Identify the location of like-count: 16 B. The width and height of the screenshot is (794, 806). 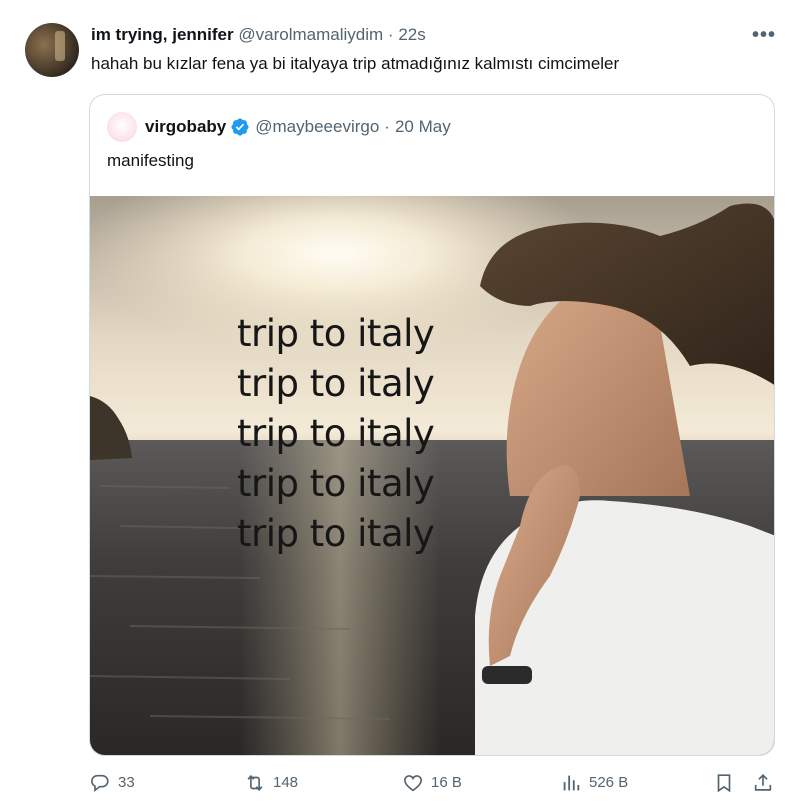
(446, 782).